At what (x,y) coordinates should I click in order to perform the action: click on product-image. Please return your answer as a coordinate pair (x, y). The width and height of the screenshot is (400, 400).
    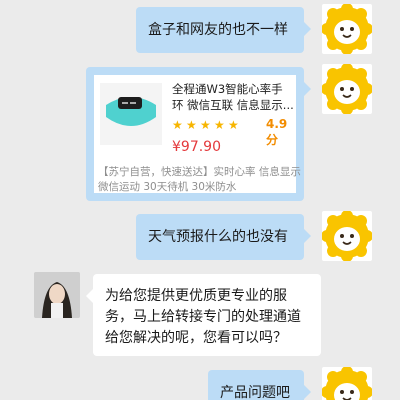
    Looking at the image, I should click on (131, 114).